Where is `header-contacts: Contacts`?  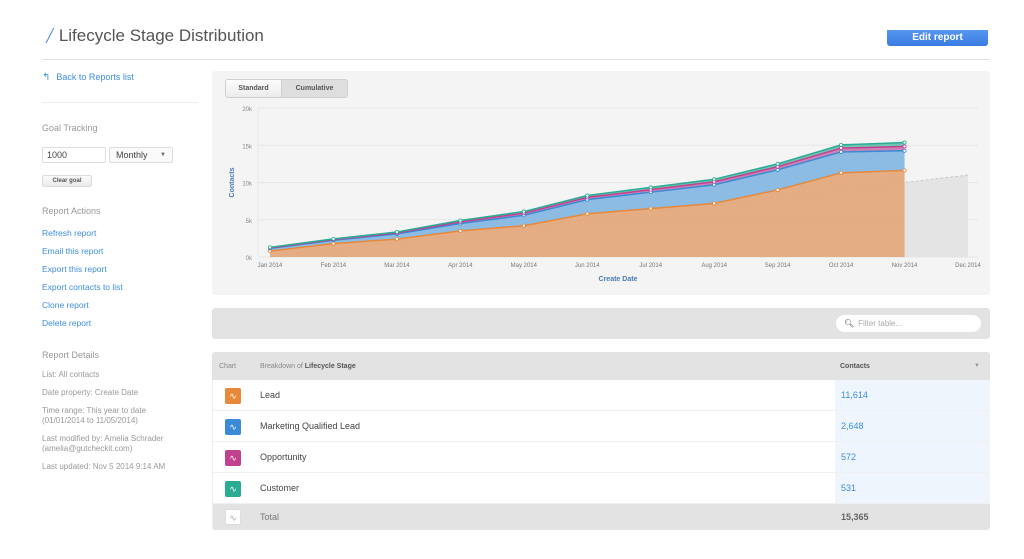 header-contacts: Contacts is located at coordinates (855, 366).